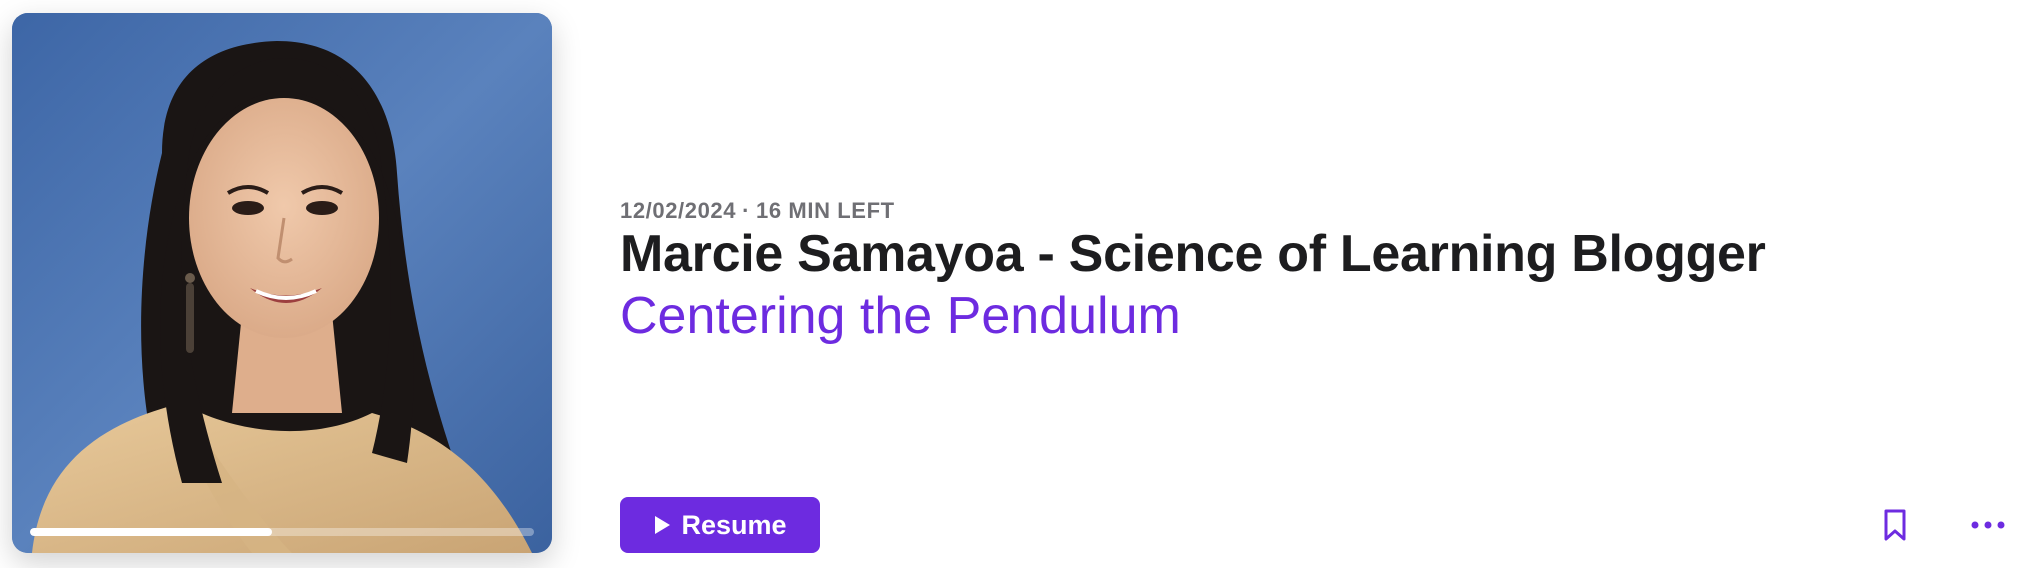  I want to click on bookmark-button, so click(1895, 525).